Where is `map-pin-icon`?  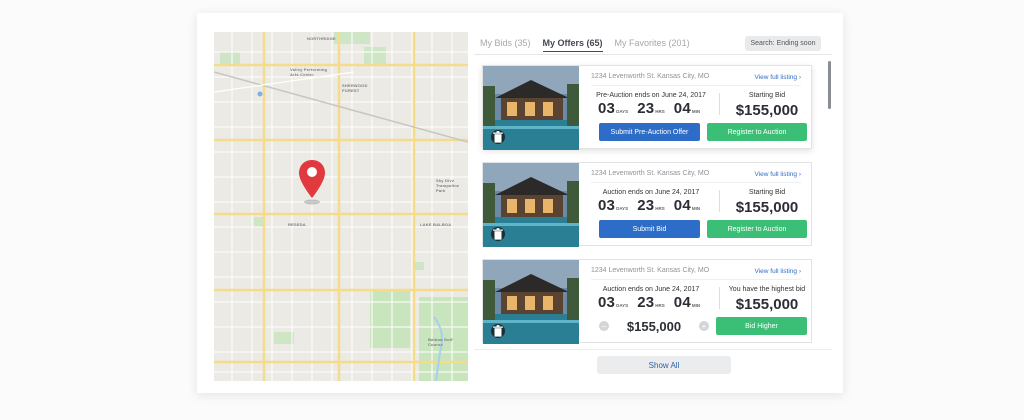 map-pin-icon is located at coordinates (312, 182).